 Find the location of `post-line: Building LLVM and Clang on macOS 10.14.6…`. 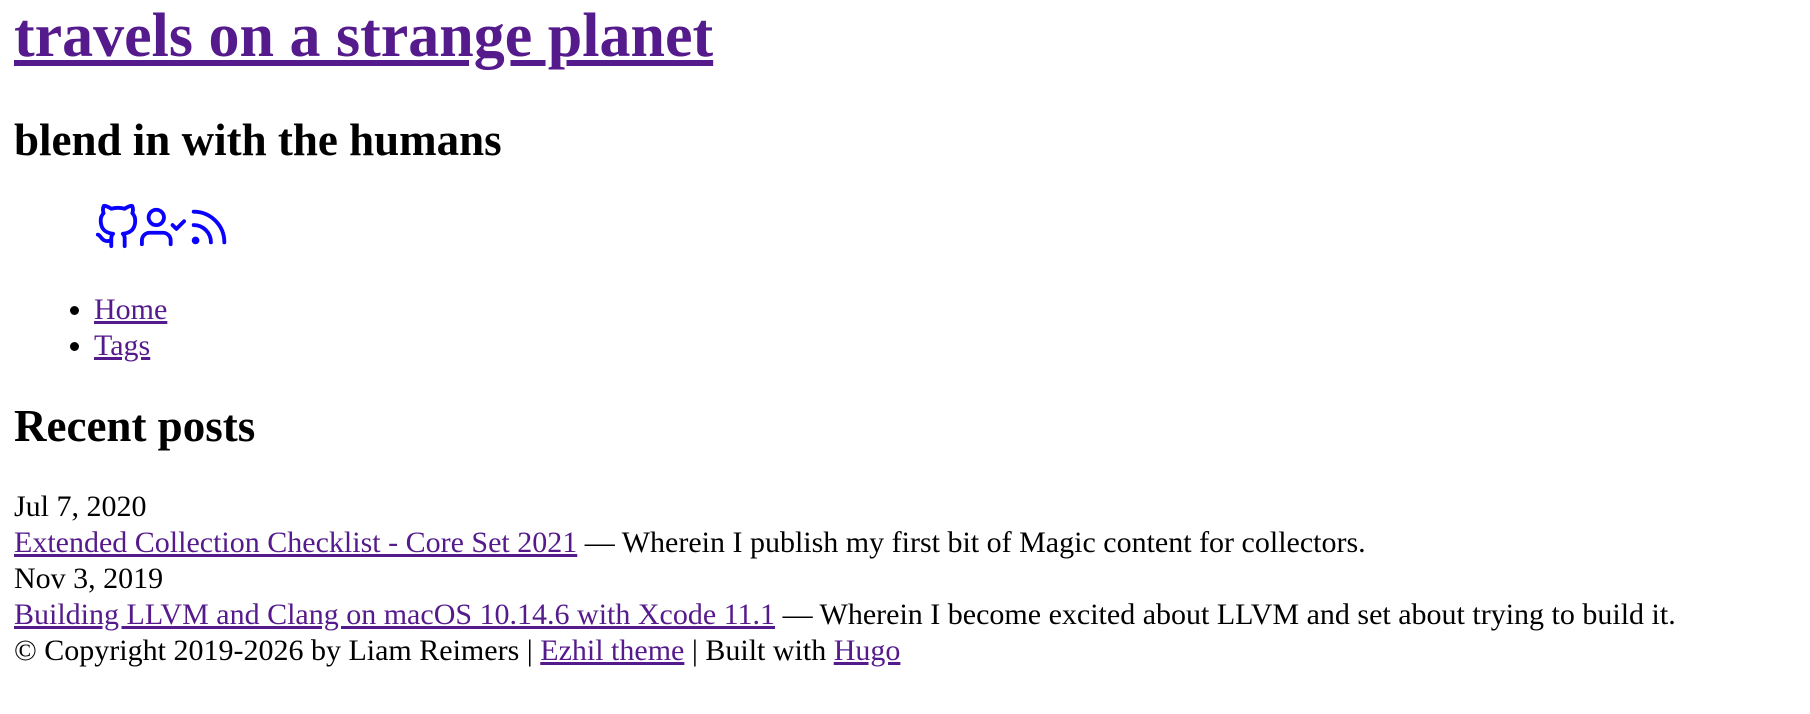

post-line: Building LLVM and Clang on macOS 10.14.6… is located at coordinates (905, 615).